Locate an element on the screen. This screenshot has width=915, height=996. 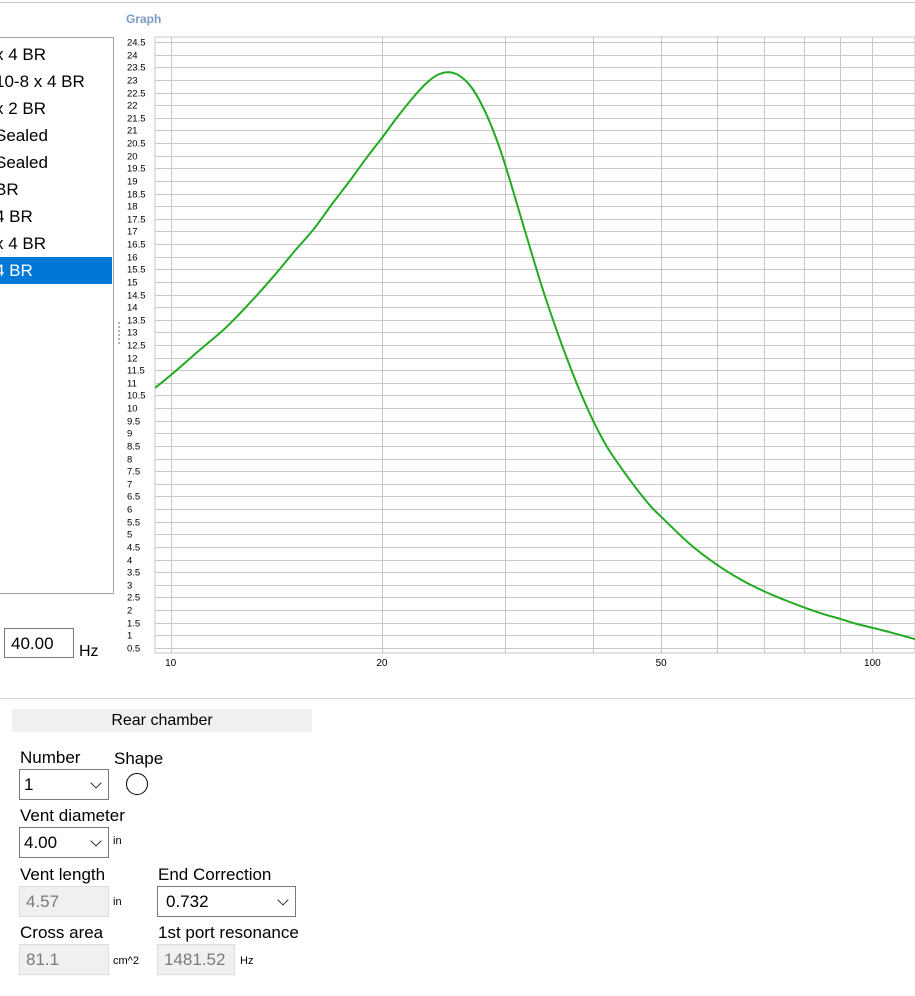
y-tick-label: 19 is located at coordinates (132, 182).